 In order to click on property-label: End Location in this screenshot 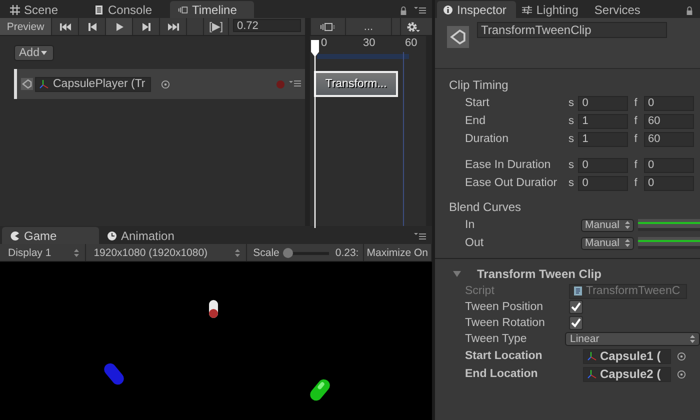, I will do `click(502, 374)`.